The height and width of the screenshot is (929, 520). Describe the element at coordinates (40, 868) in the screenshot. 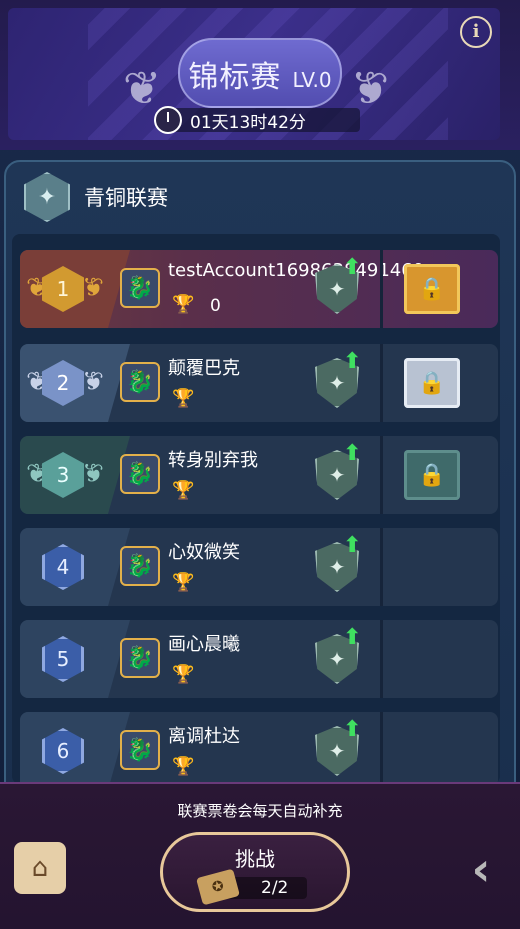

I see `shop-icon: ⌂` at that location.